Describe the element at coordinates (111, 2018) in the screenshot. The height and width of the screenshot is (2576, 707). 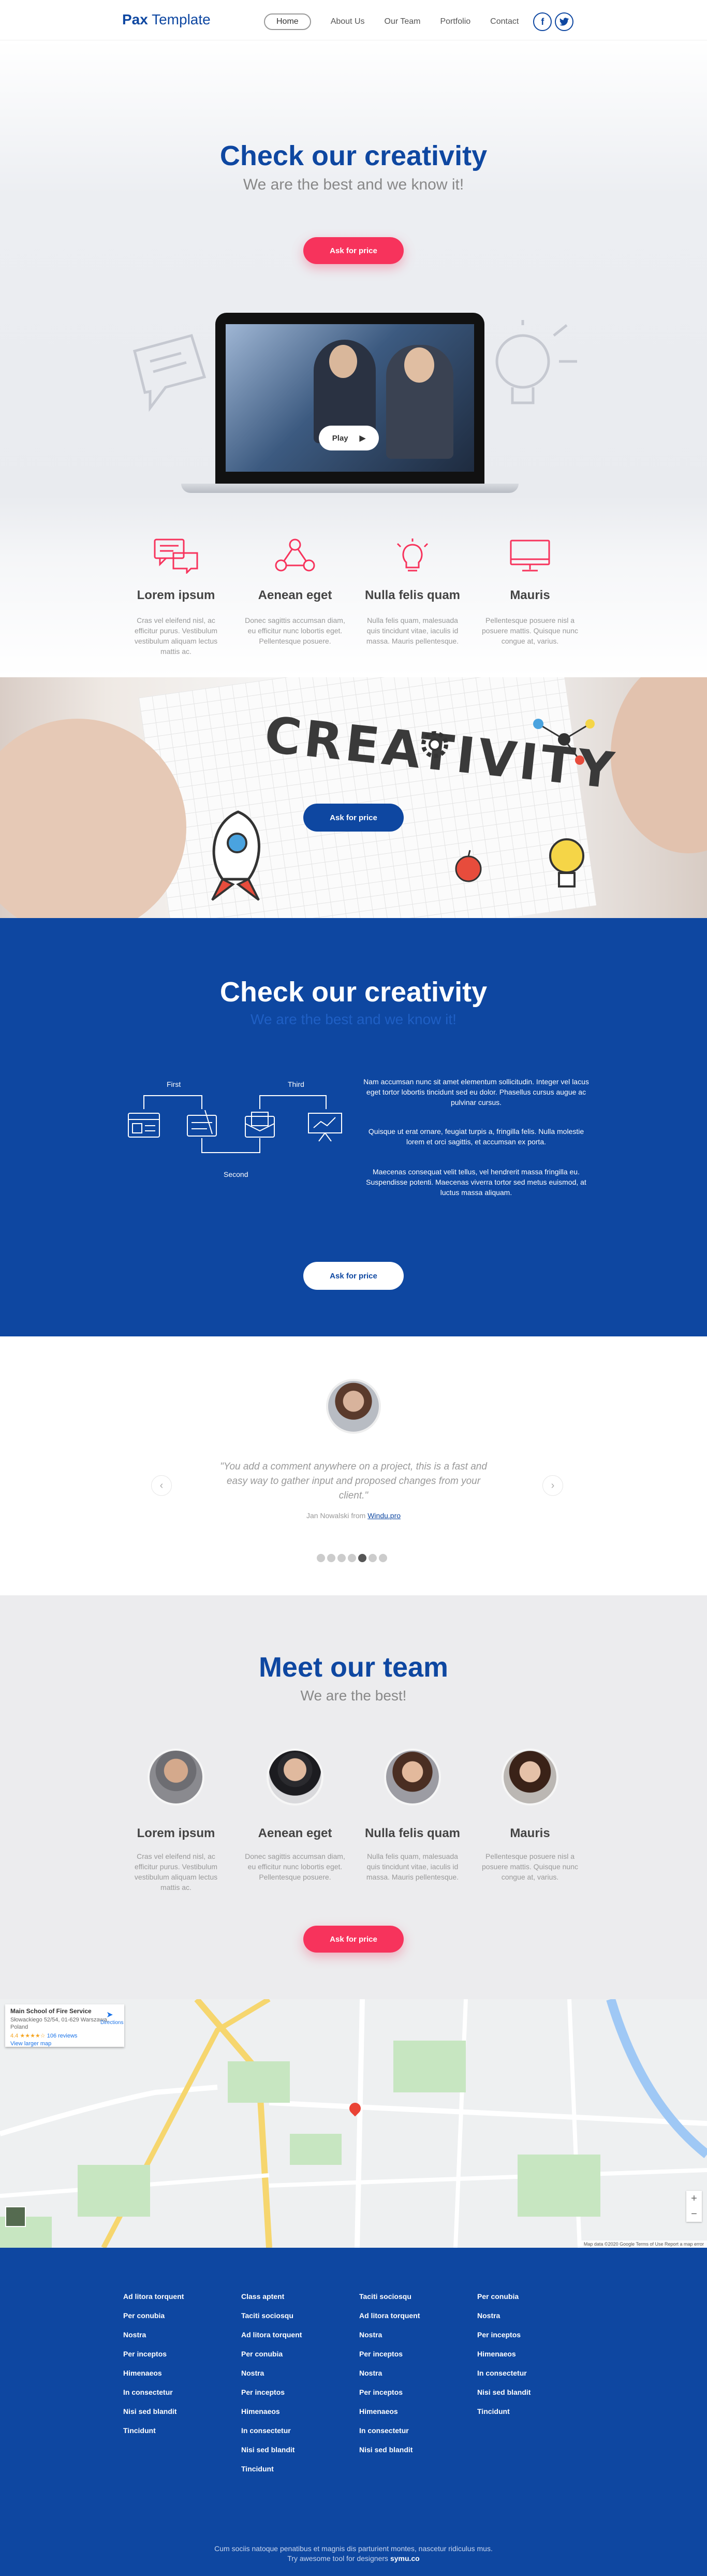
I see `directions-button: ➤ Directions` at that location.